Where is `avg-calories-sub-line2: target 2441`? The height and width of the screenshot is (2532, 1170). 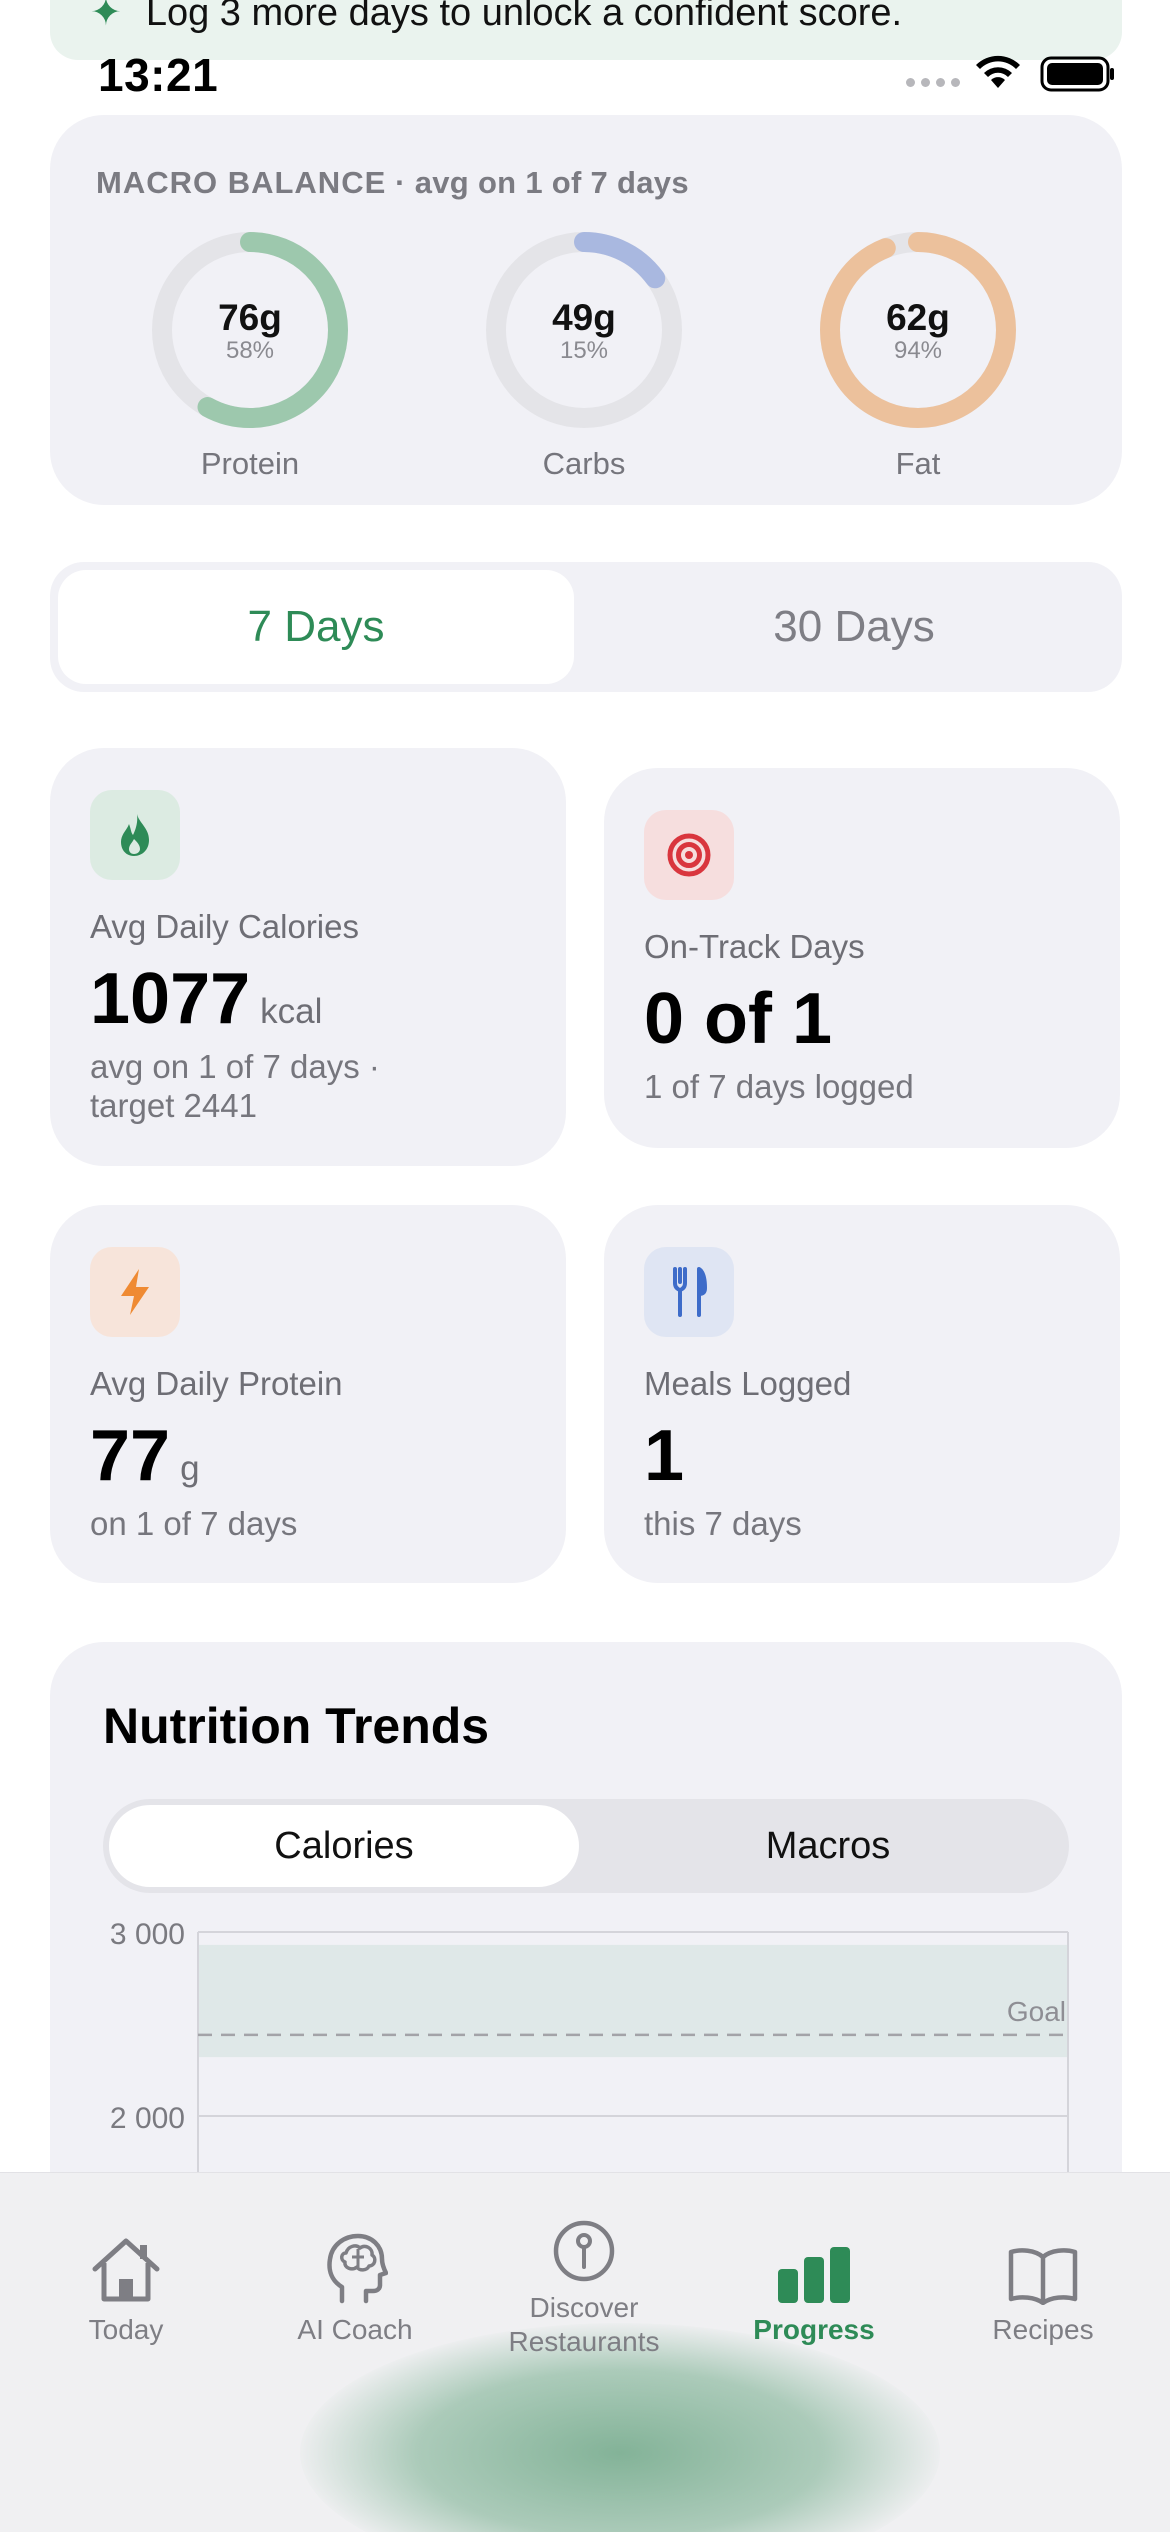
avg-calories-sub-line2: target 2441 is located at coordinates (173, 1105).